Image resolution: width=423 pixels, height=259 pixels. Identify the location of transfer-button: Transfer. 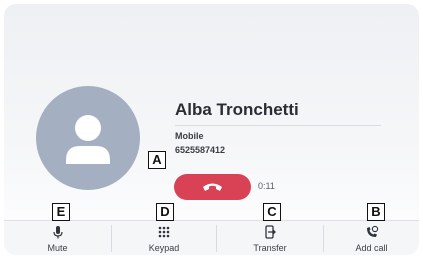
(270, 238).